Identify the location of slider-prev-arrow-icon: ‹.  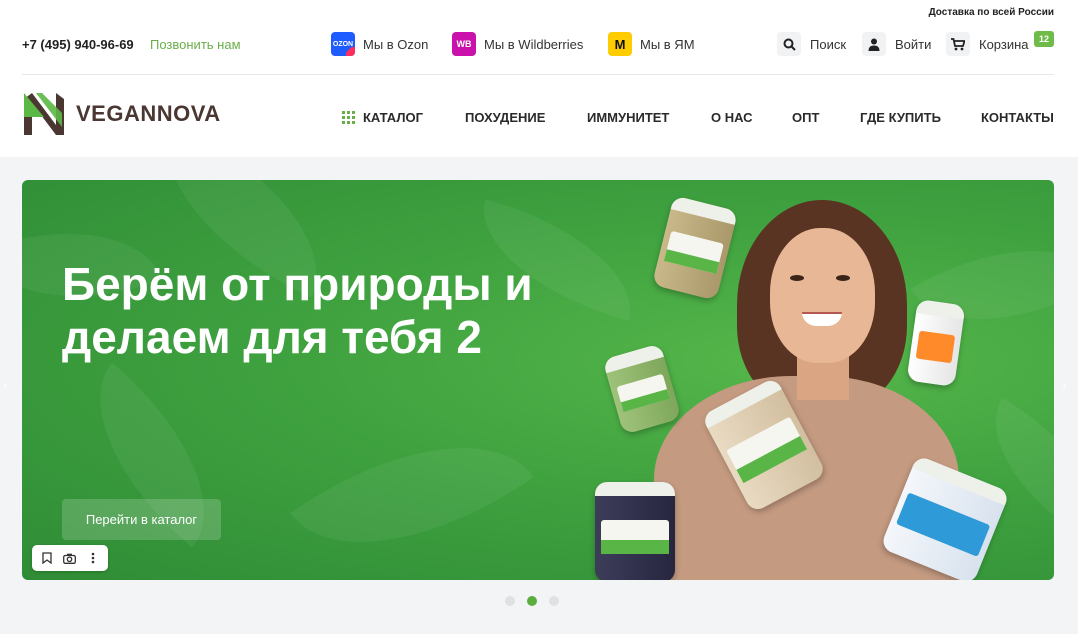
(10, 385).